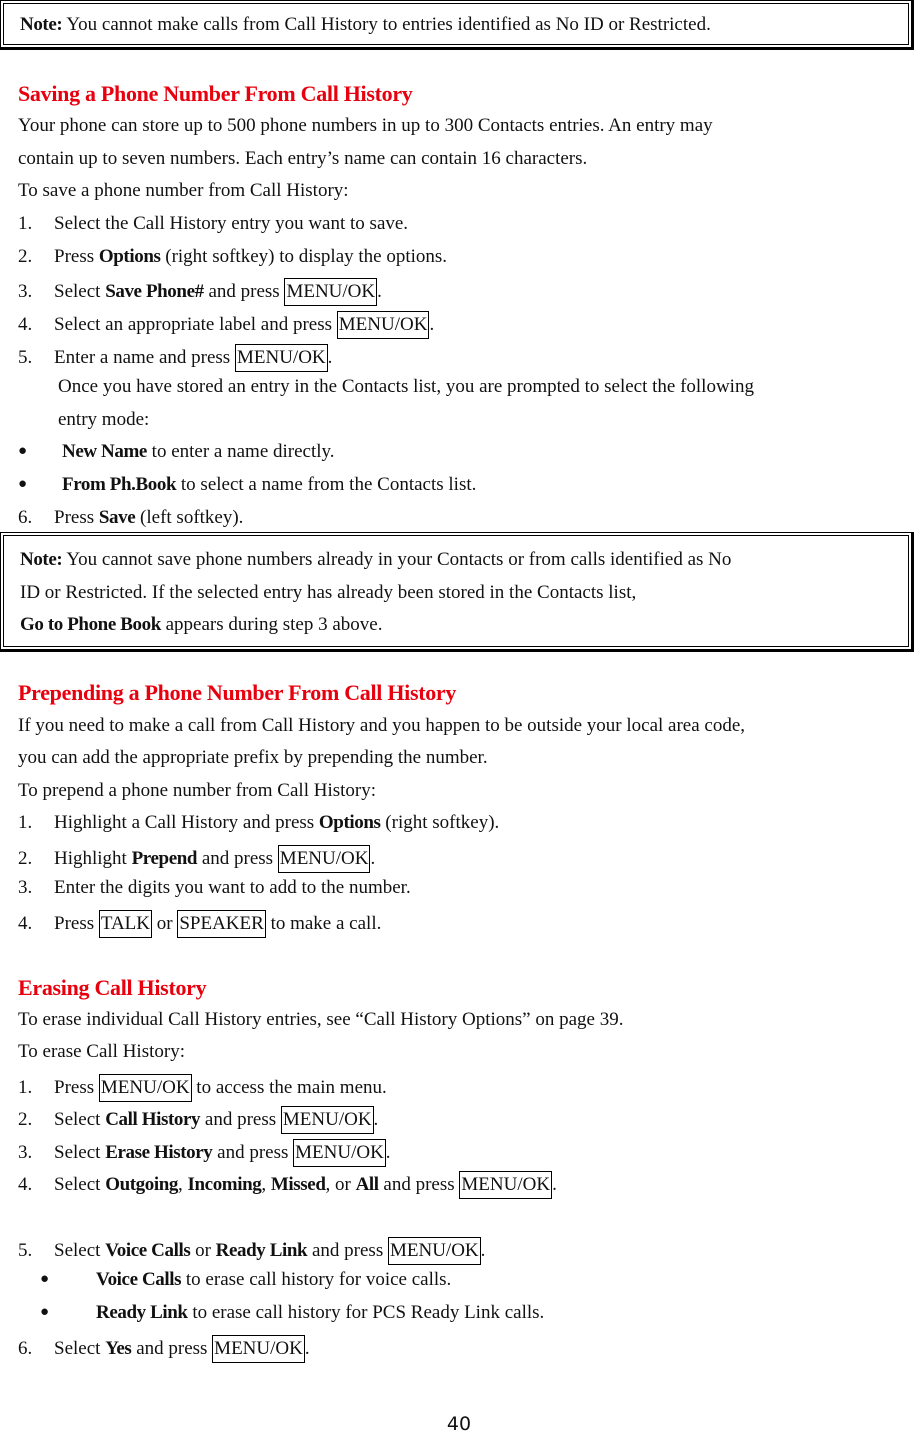  I want to click on step-item: 2. Highlight Prepend and press MENU/OK., so click(196, 859).